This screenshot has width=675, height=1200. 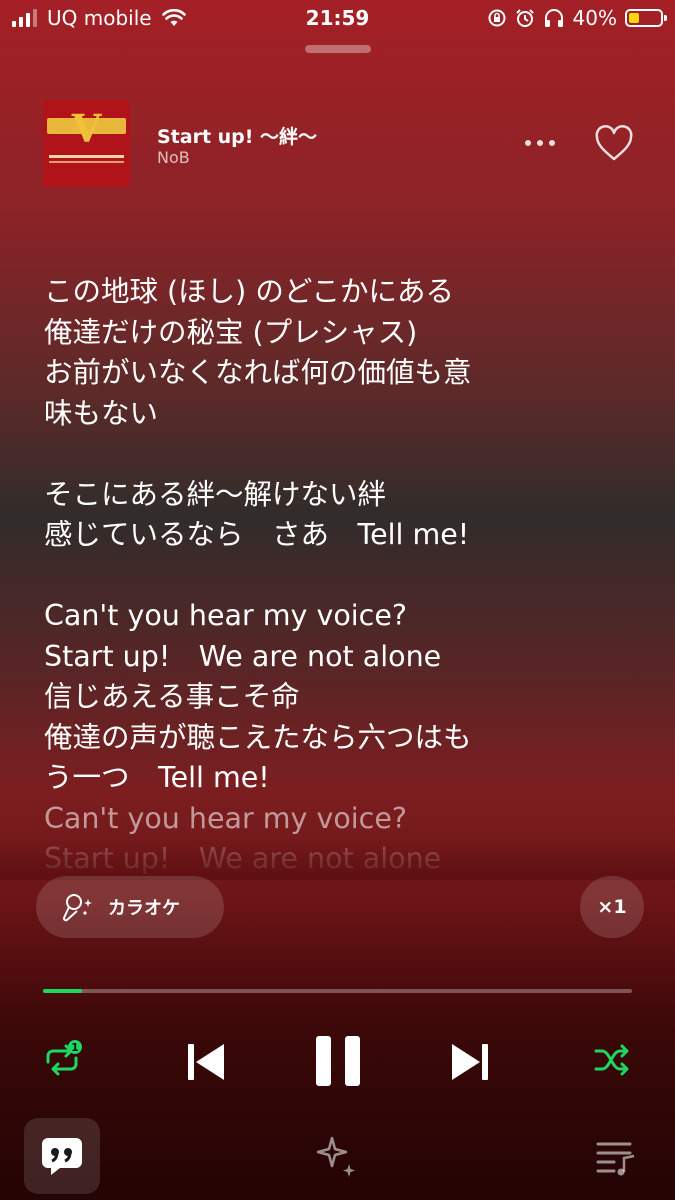 I want to click on previous-button, so click(x=206, y=1062).